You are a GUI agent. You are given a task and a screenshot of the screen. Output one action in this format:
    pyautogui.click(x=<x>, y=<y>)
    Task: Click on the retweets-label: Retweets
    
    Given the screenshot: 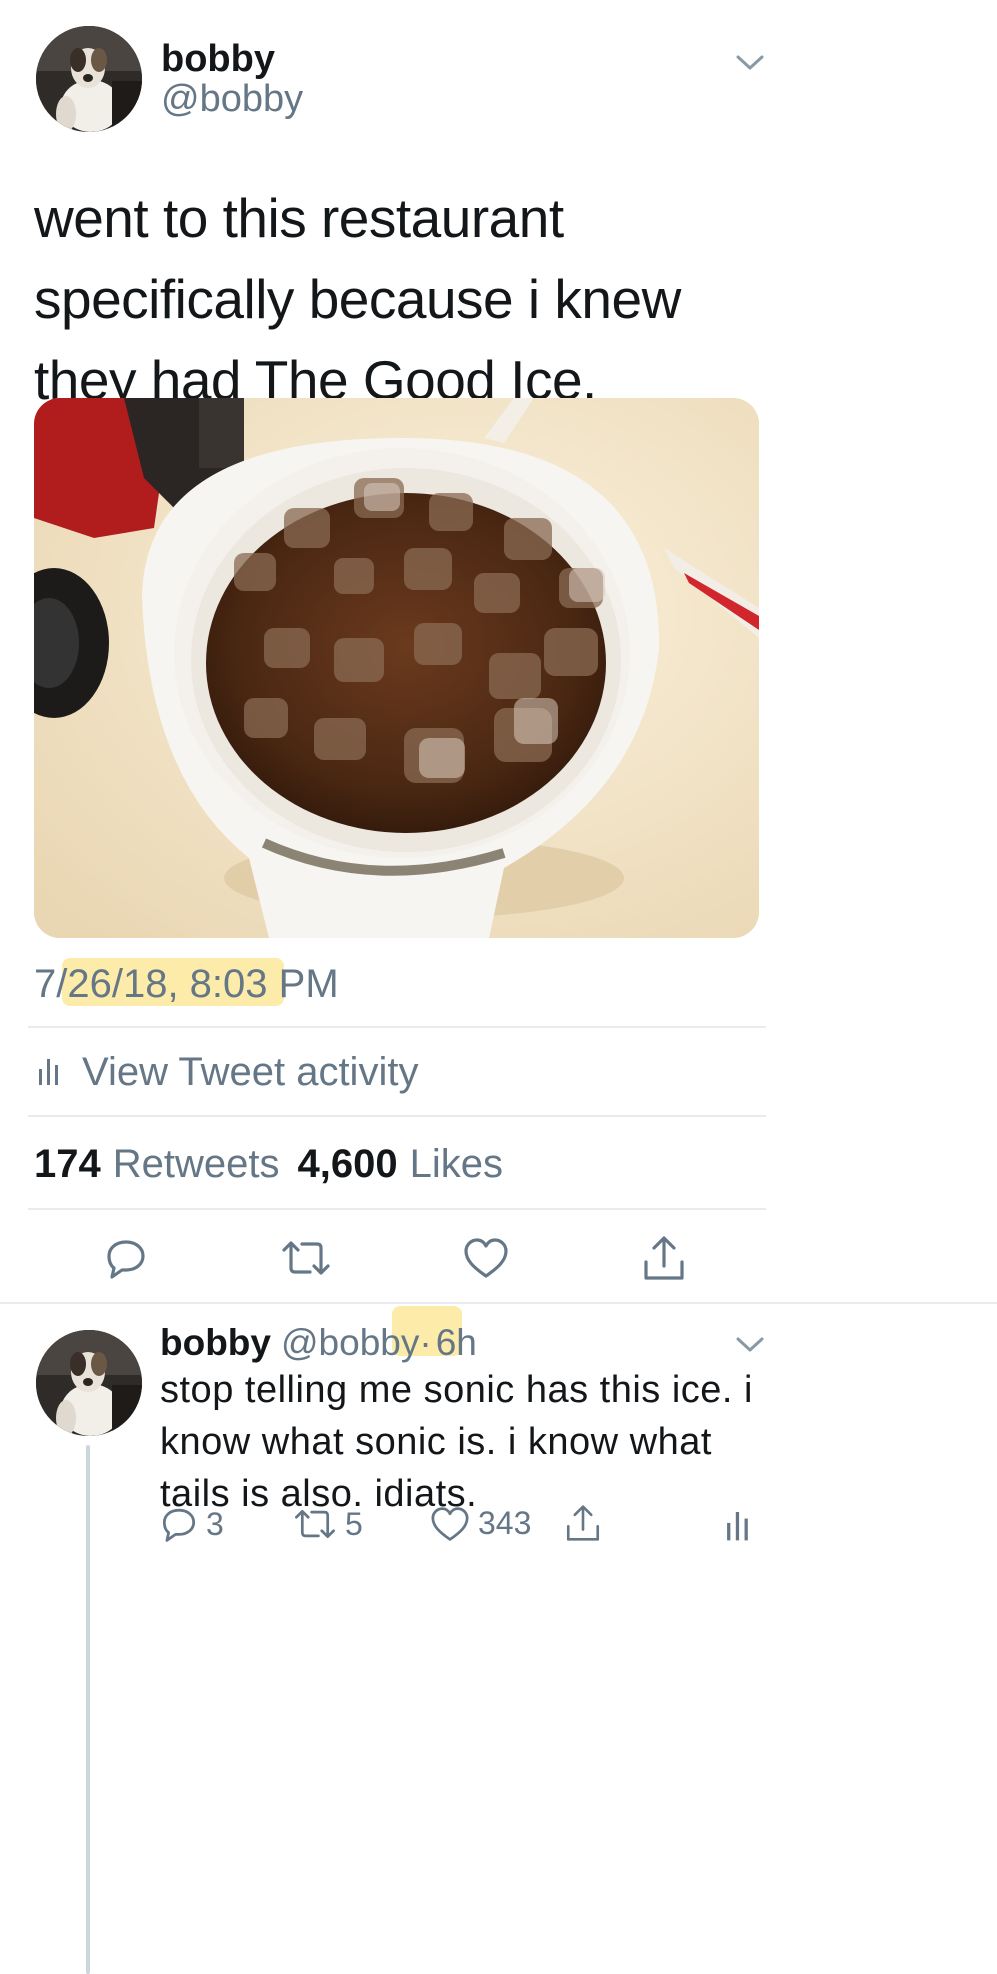 What is the action you would take?
    pyautogui.click(x=196, y=1164)
    